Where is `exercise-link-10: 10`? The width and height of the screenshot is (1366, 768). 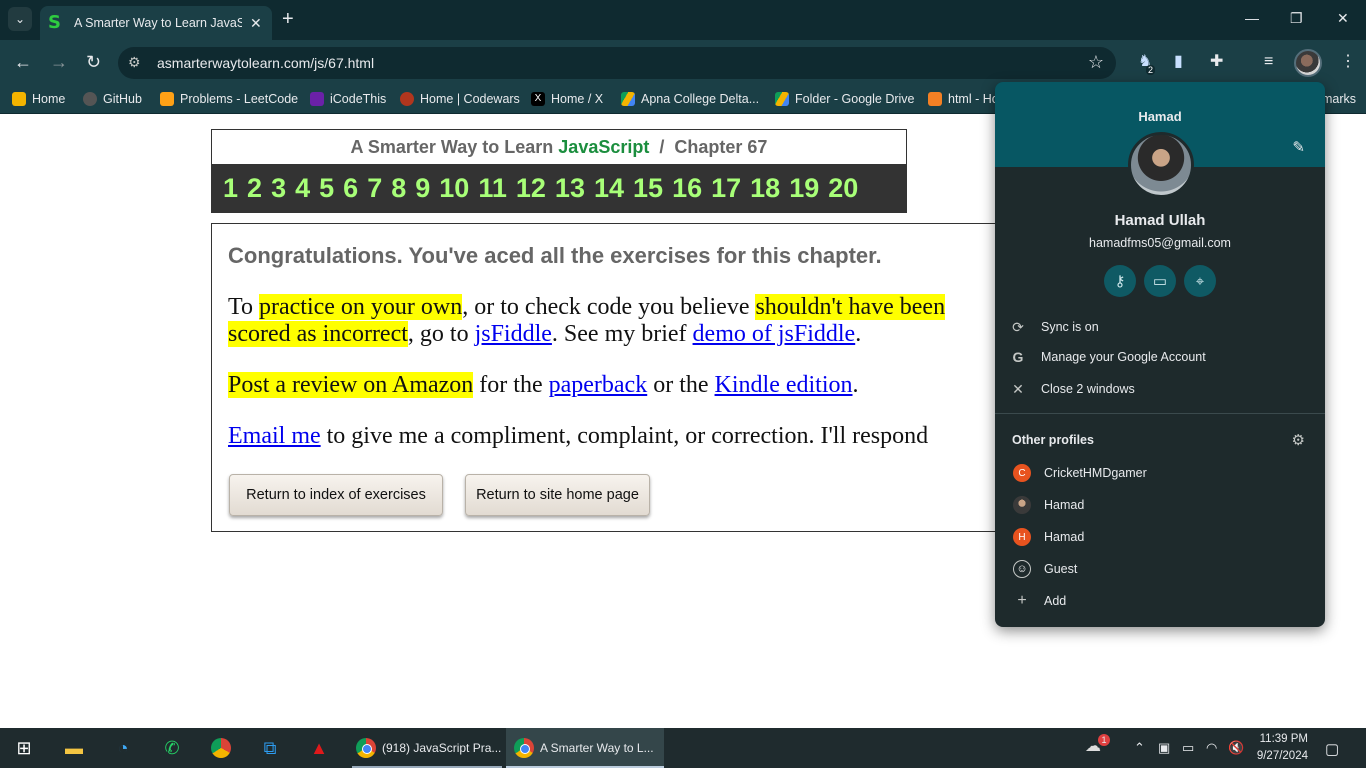 exercise-link-10: 10 is located at coordinates (454, 188).